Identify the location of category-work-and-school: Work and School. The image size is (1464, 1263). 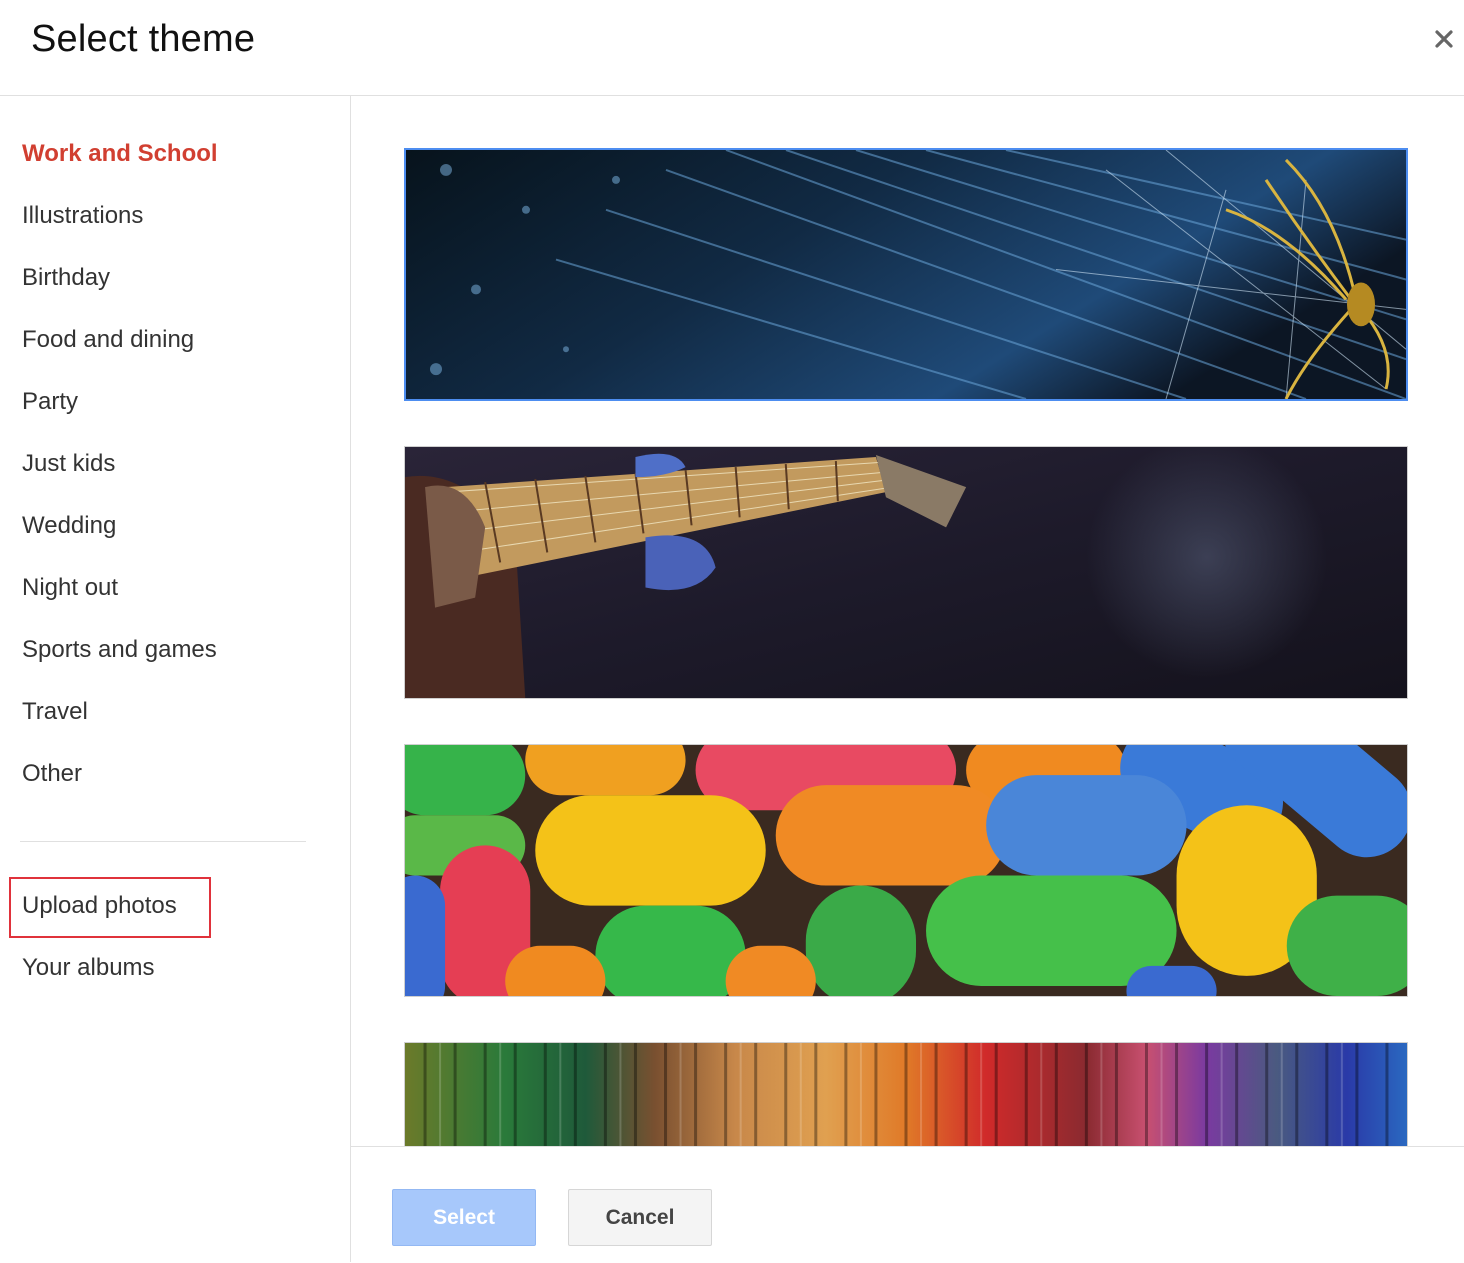
(120, 154).